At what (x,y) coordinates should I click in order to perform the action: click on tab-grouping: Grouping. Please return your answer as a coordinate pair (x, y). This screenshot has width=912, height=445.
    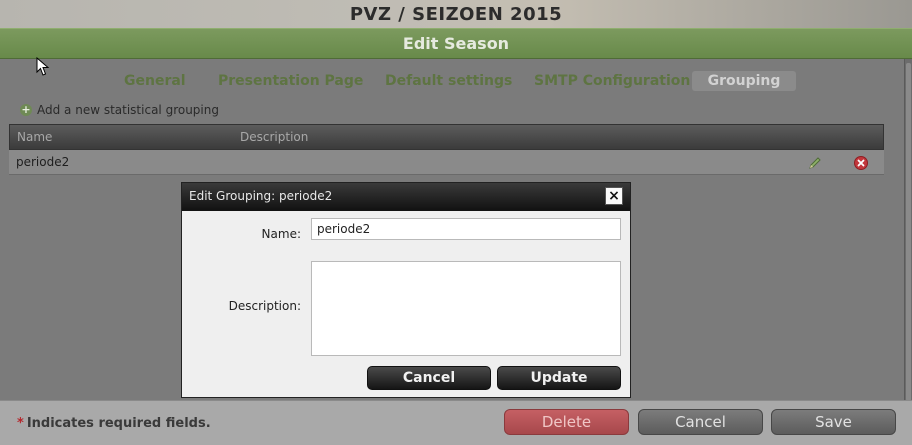
    Looking at the image, I should click on (744, 81).